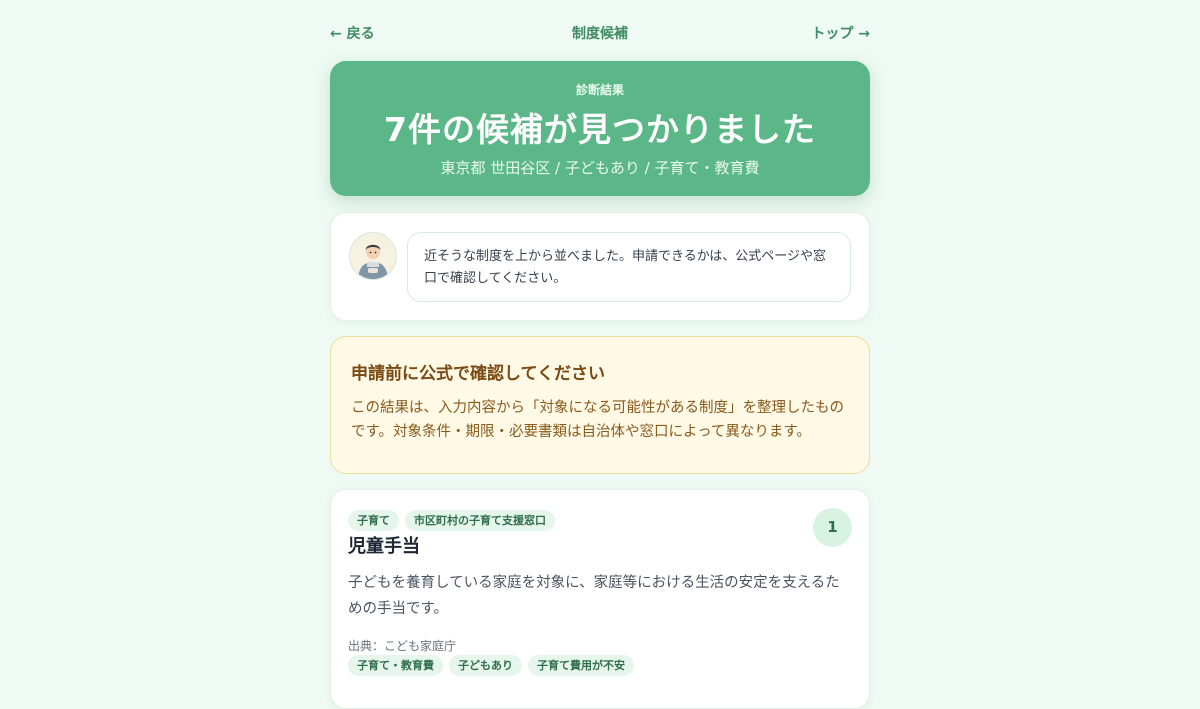 The width and height of the screenshot is (1200, 709). I want to click on notice-title: 申請前に公式で確認してください, so click(478, 374).